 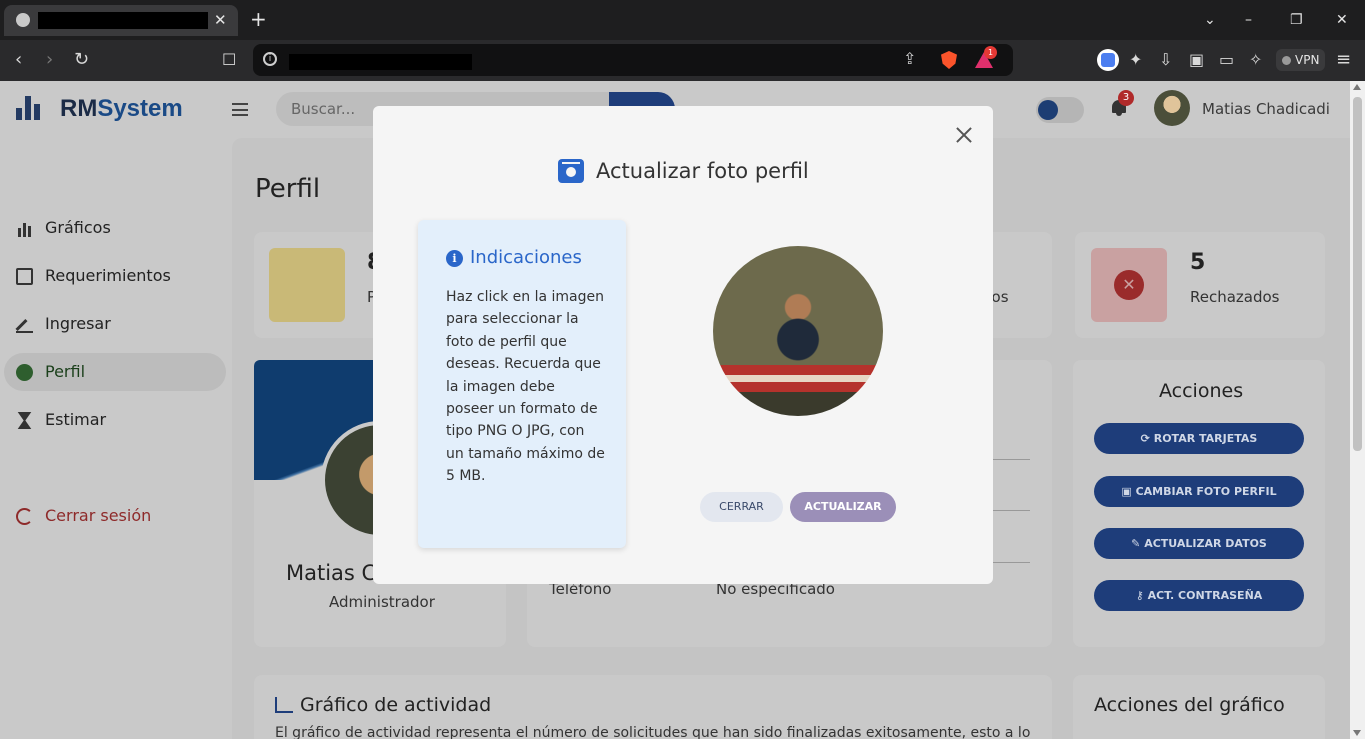 What do you see at coordinates (24, 420) in the screenshot?
I see `hourglass-icon` at bounding box center [24, 420].